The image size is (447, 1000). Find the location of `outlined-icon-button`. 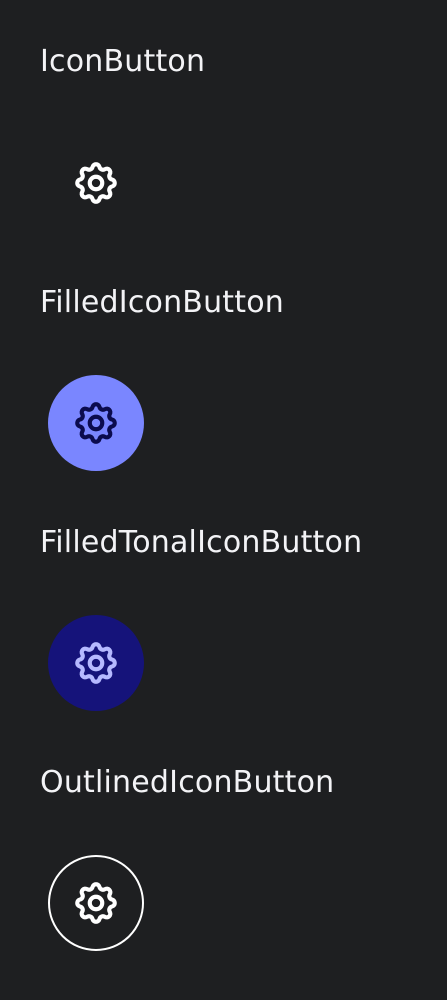

outlined-icon-button is located at coordinates (96, 903).